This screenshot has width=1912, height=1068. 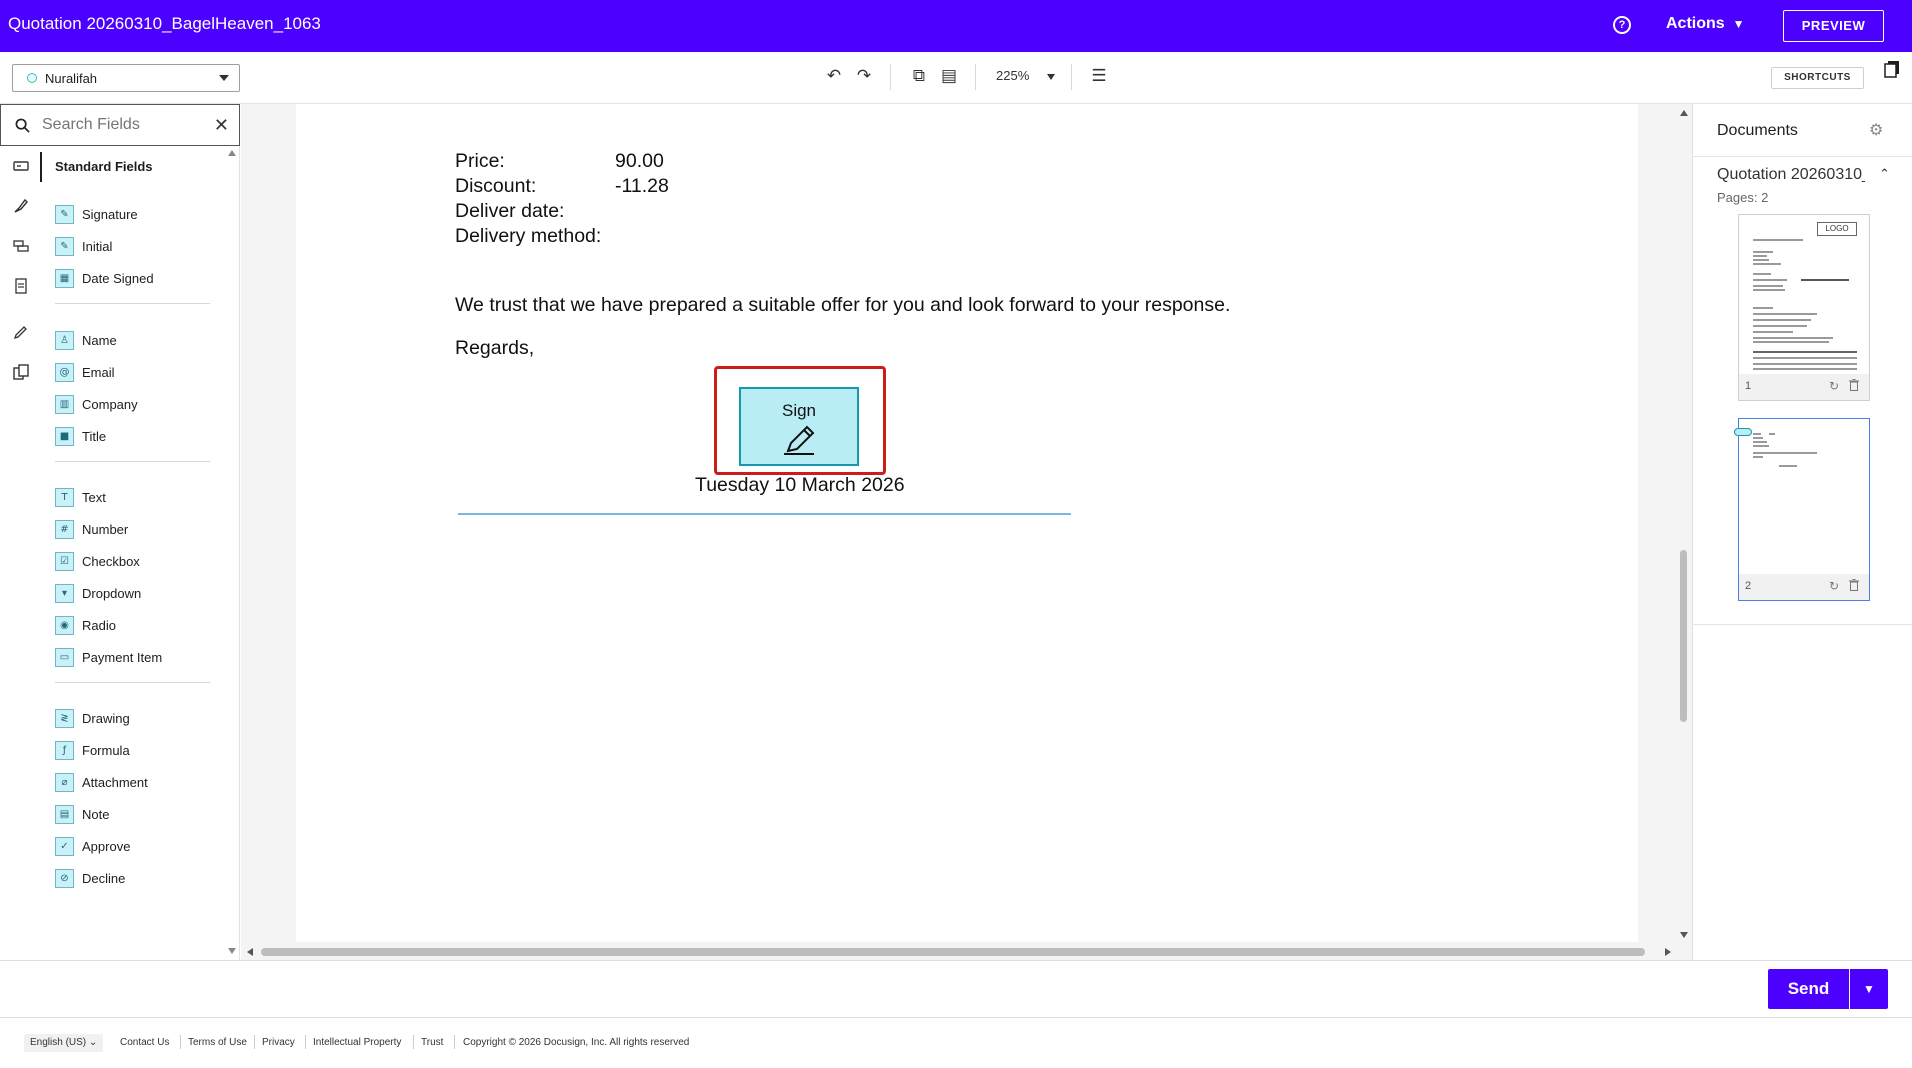 I want to click on recipient-select: Nuralifah, so click(x=126, y=78).